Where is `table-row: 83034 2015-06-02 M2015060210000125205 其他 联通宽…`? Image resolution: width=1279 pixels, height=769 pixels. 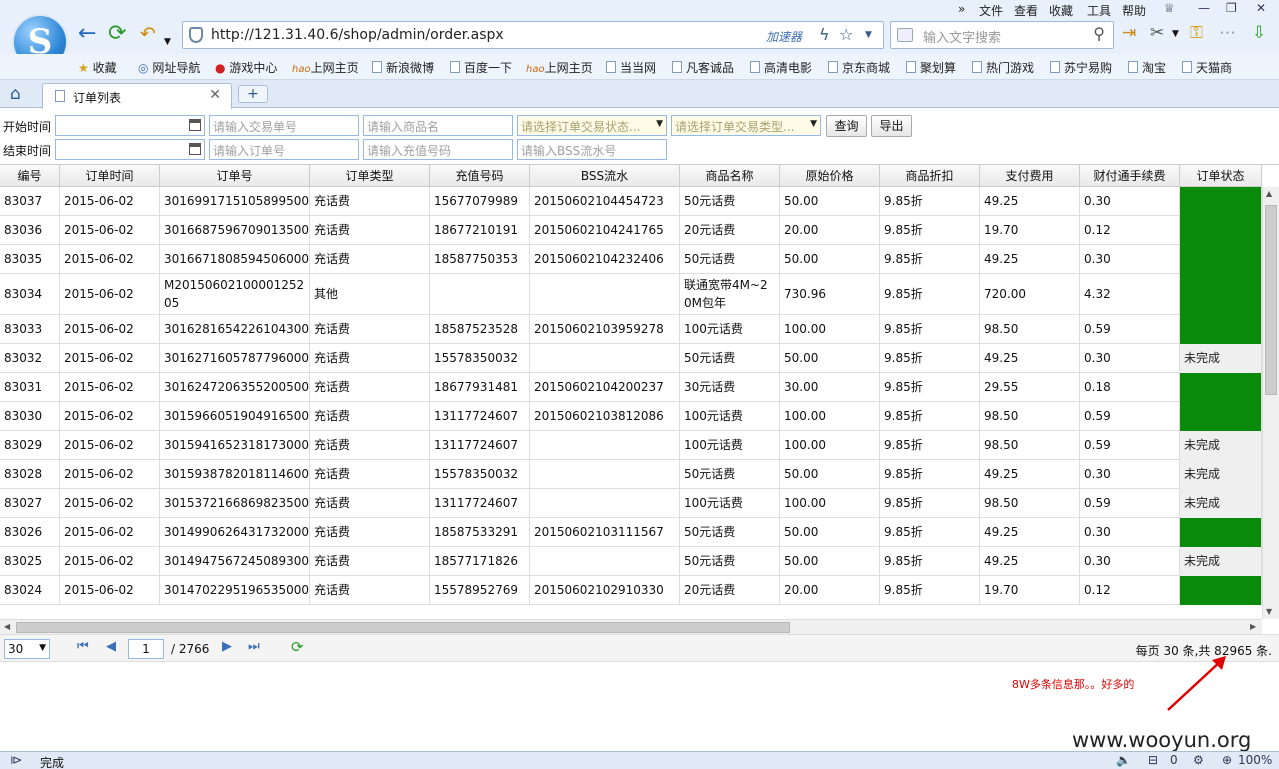 table-row: 83034 2015-06-02 M2015060210000125205 其他 联通宽… is located at coordinates (631, 294).